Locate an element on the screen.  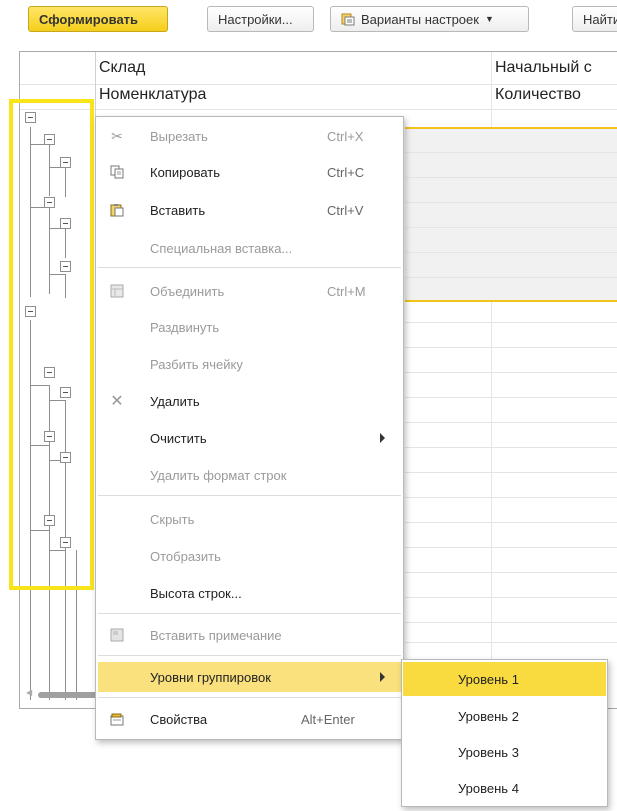
menu-item-label: Вставить is located at coordinates (178, 210).